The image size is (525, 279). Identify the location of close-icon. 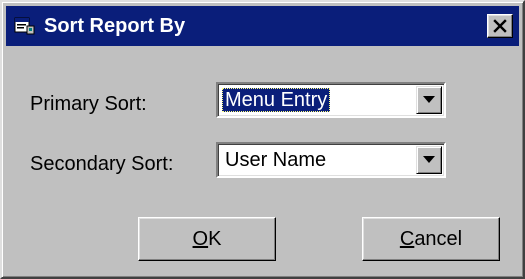
(500, 26).